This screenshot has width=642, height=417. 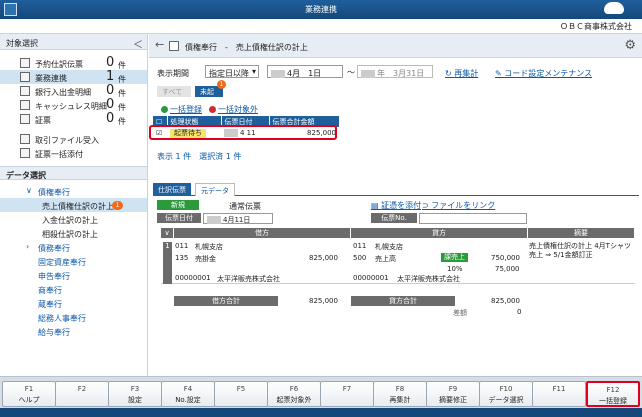 I want to click on chevron-down-icon: ▾, so click(x=253, y=71).